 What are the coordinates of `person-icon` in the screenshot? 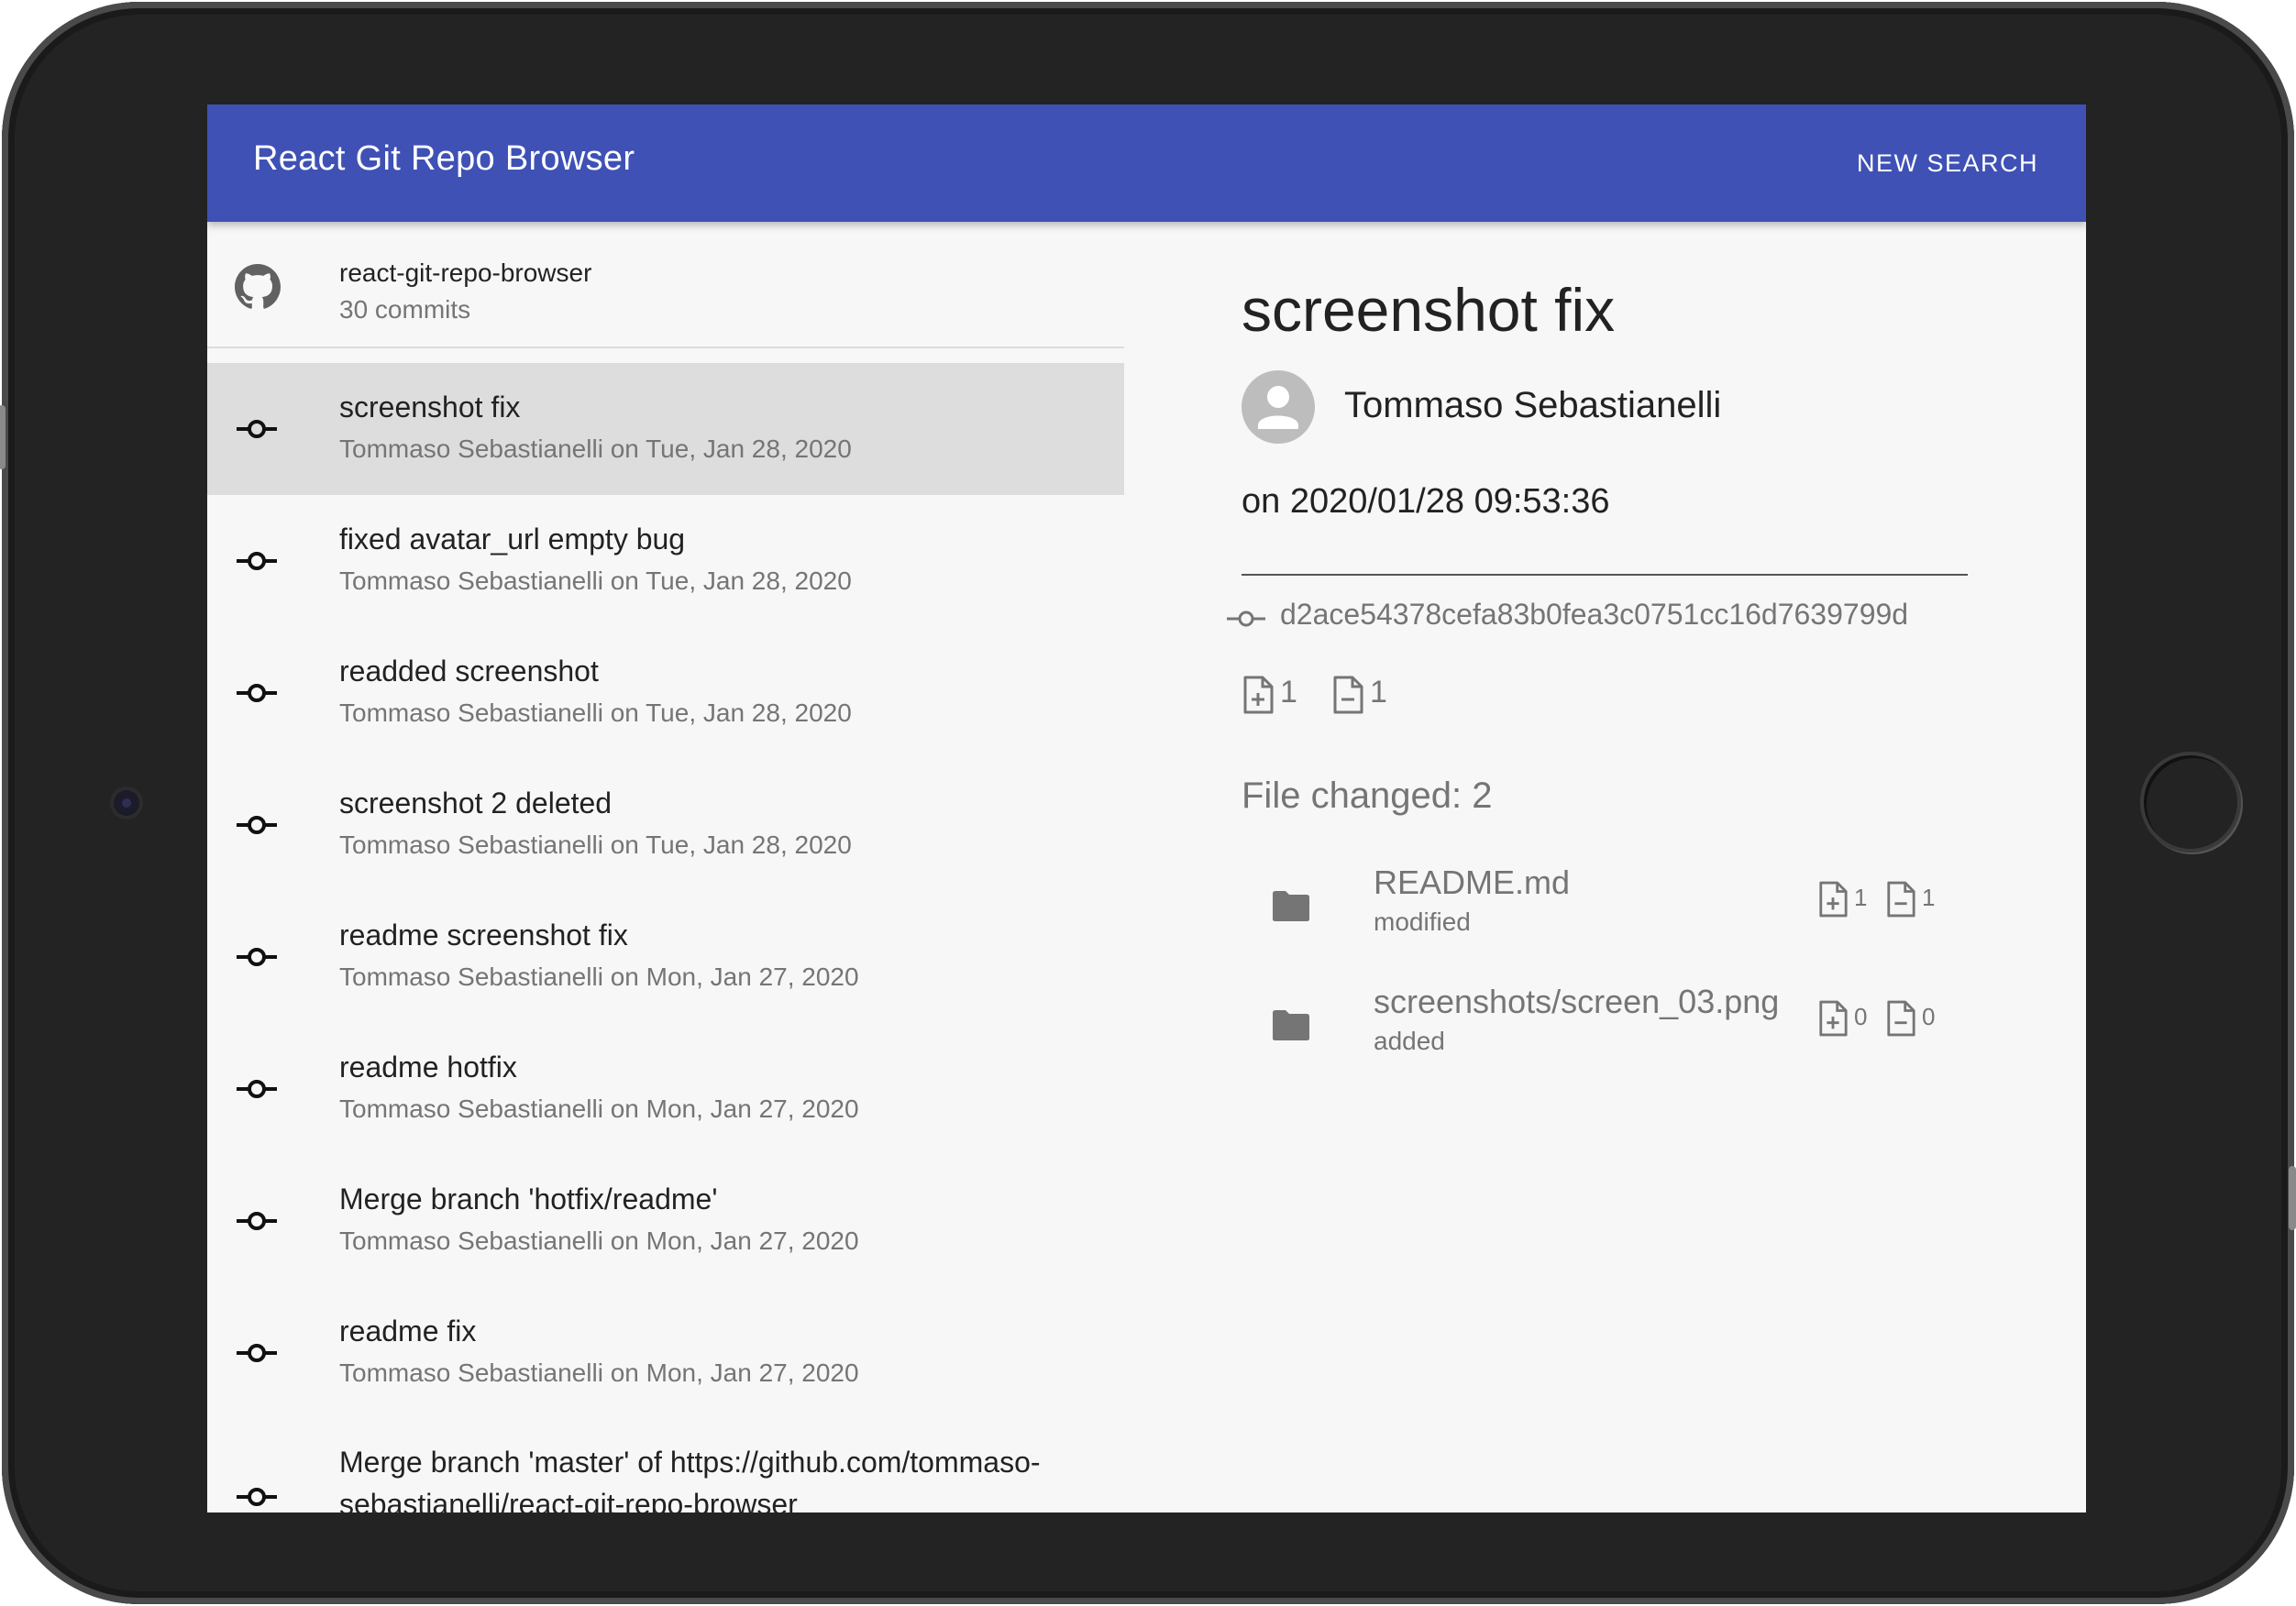 It's located at (1278, 407).